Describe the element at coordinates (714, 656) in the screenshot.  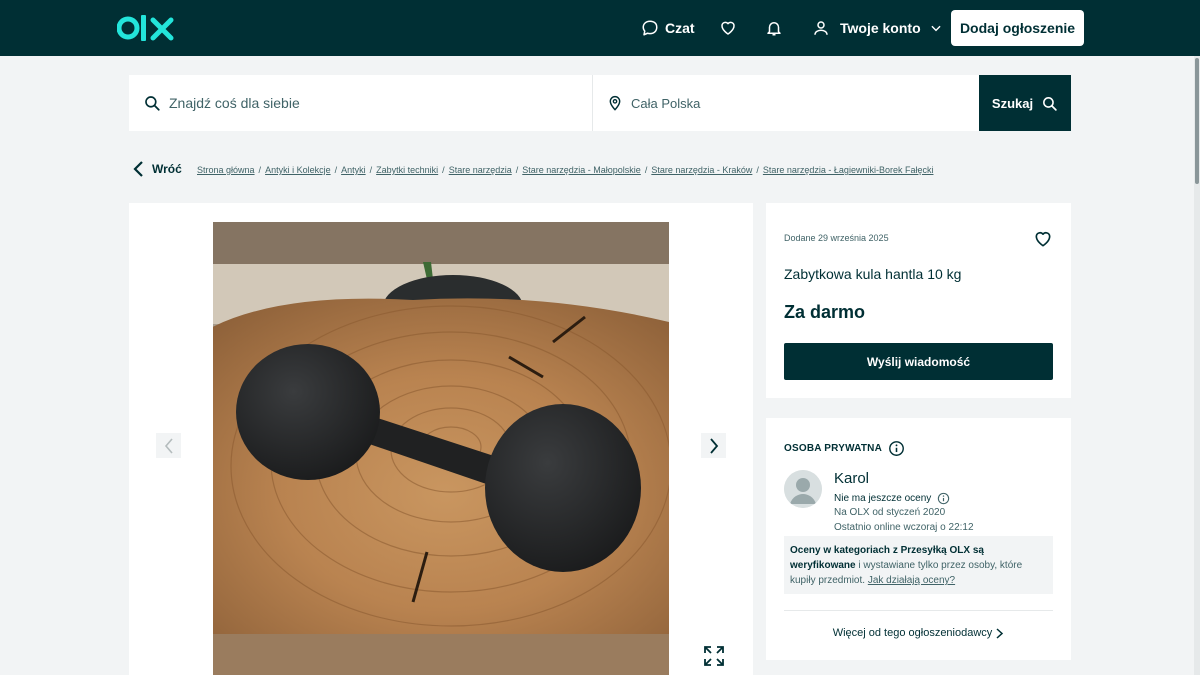
I see `fullscreen-icon` at that location.